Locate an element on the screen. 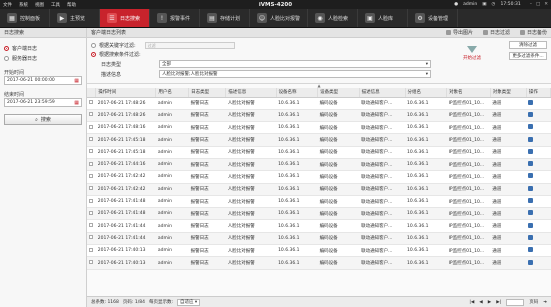  search-button: ⌕ 搜索 is located at coordinates (43, 119).